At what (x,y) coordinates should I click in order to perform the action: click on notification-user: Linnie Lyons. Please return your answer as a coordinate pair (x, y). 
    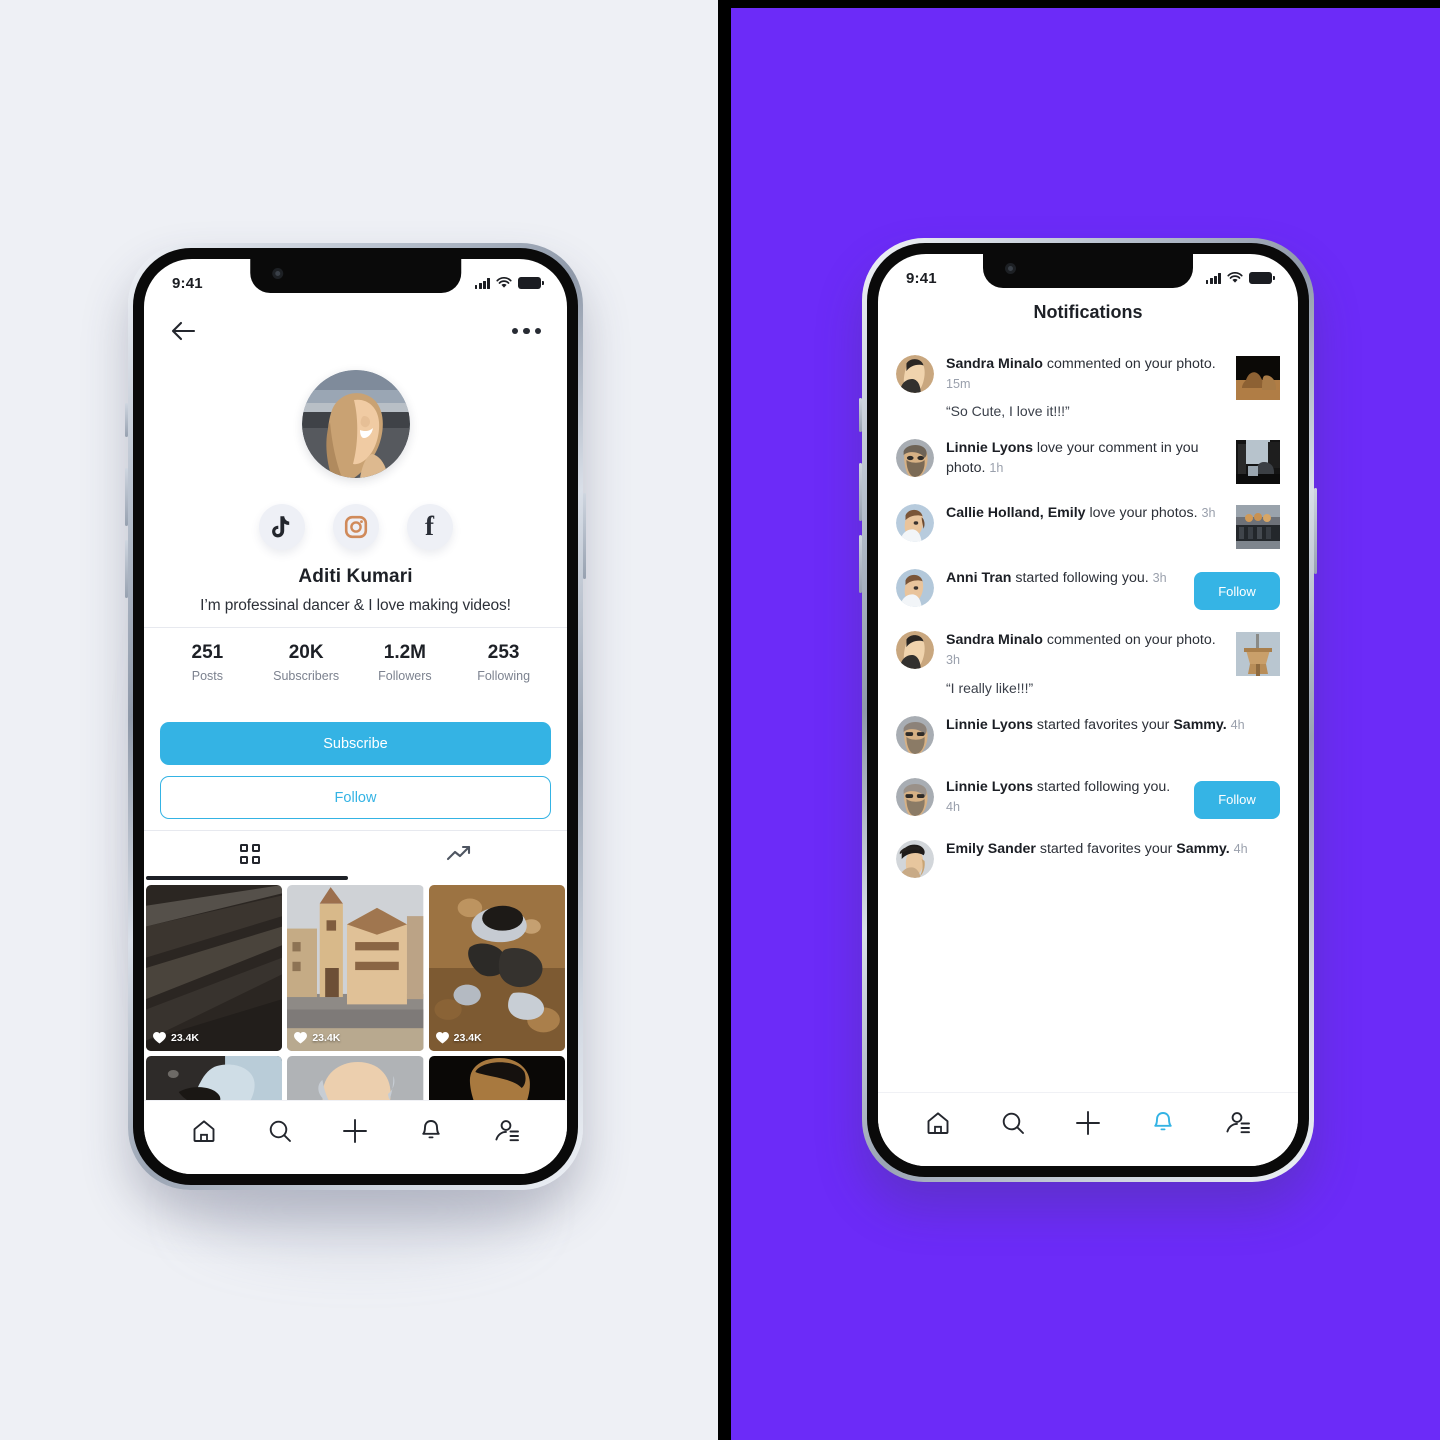
    Looking at the image, I should click on (989, 448).